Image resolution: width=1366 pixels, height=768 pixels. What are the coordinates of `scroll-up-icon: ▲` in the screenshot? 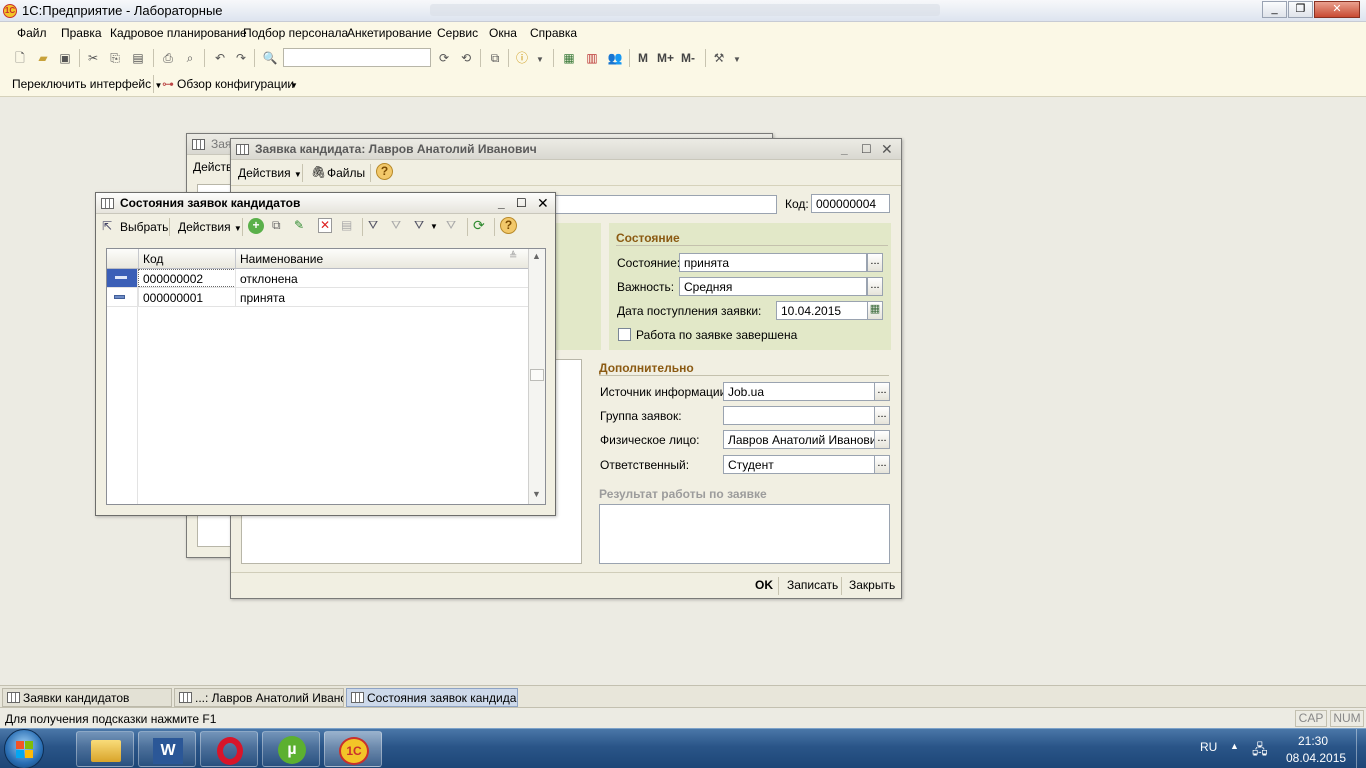 It's located at (536, 256).